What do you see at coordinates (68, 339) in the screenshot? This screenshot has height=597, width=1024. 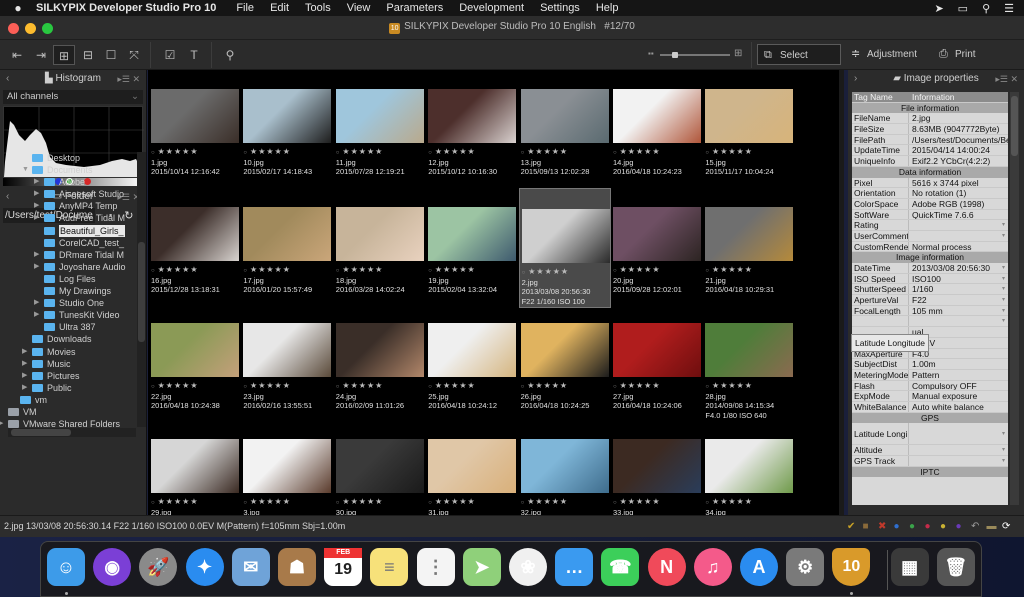 I see `folder-tree-item: Downloads` at bounding box center [68, 339].